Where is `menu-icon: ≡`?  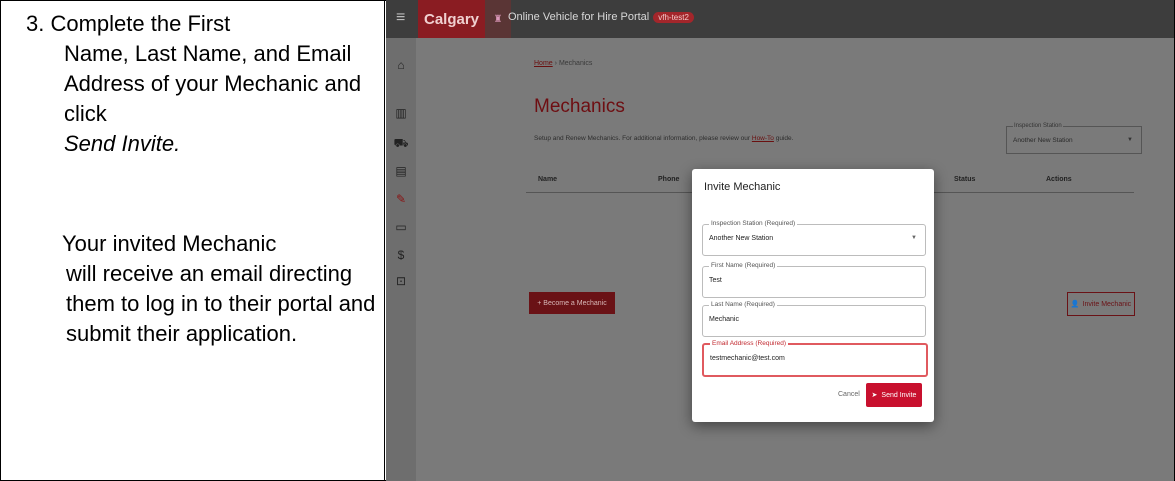 menu-icon: ≡ is located at coordinates (400, 18).